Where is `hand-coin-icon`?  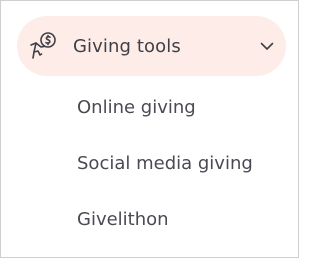 hand-coin-icon is located at coordinates (44, 46).